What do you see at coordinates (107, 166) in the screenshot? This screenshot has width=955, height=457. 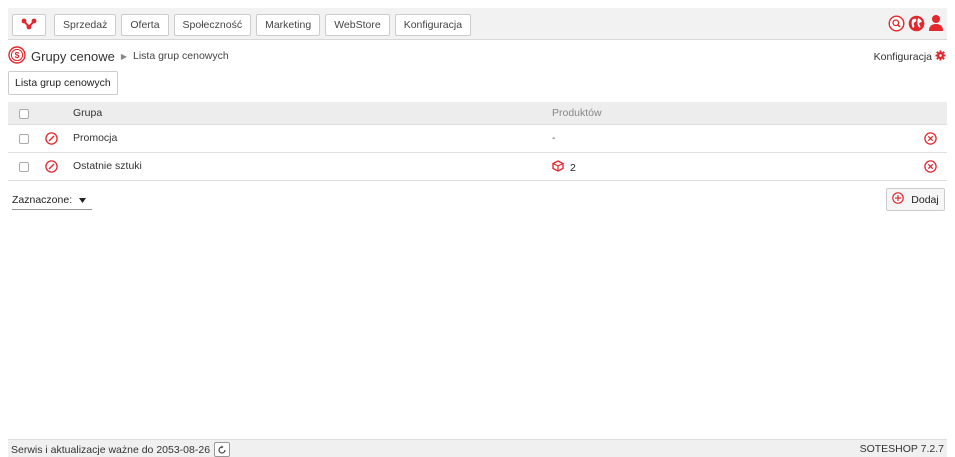 I see `group-name-link: Ostatnie sztuki` at bounding box center [107, 166].